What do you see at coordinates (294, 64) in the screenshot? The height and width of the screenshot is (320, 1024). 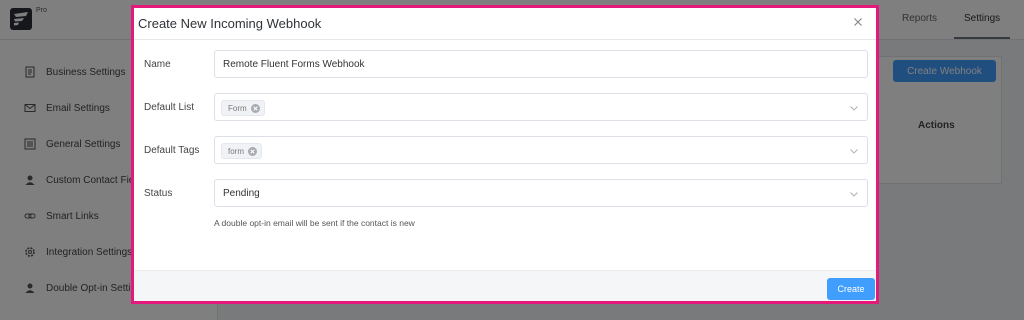 I see `name-input-value: Remote Fluent Forms Webhook` at bounding box center [294, 64].